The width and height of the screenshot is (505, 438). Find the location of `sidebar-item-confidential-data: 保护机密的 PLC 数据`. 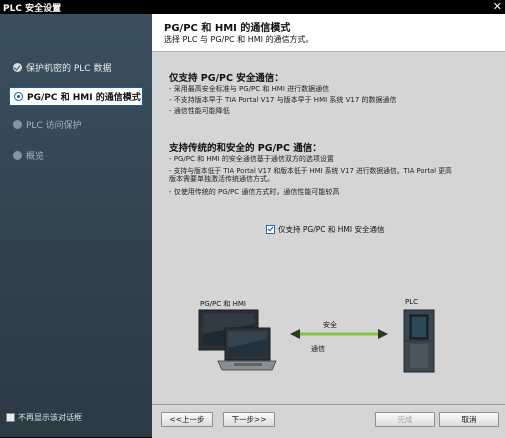

sidebar-item-confidential-data: 保护机密的 PLC 数据 is located at coordinates (62, 67).